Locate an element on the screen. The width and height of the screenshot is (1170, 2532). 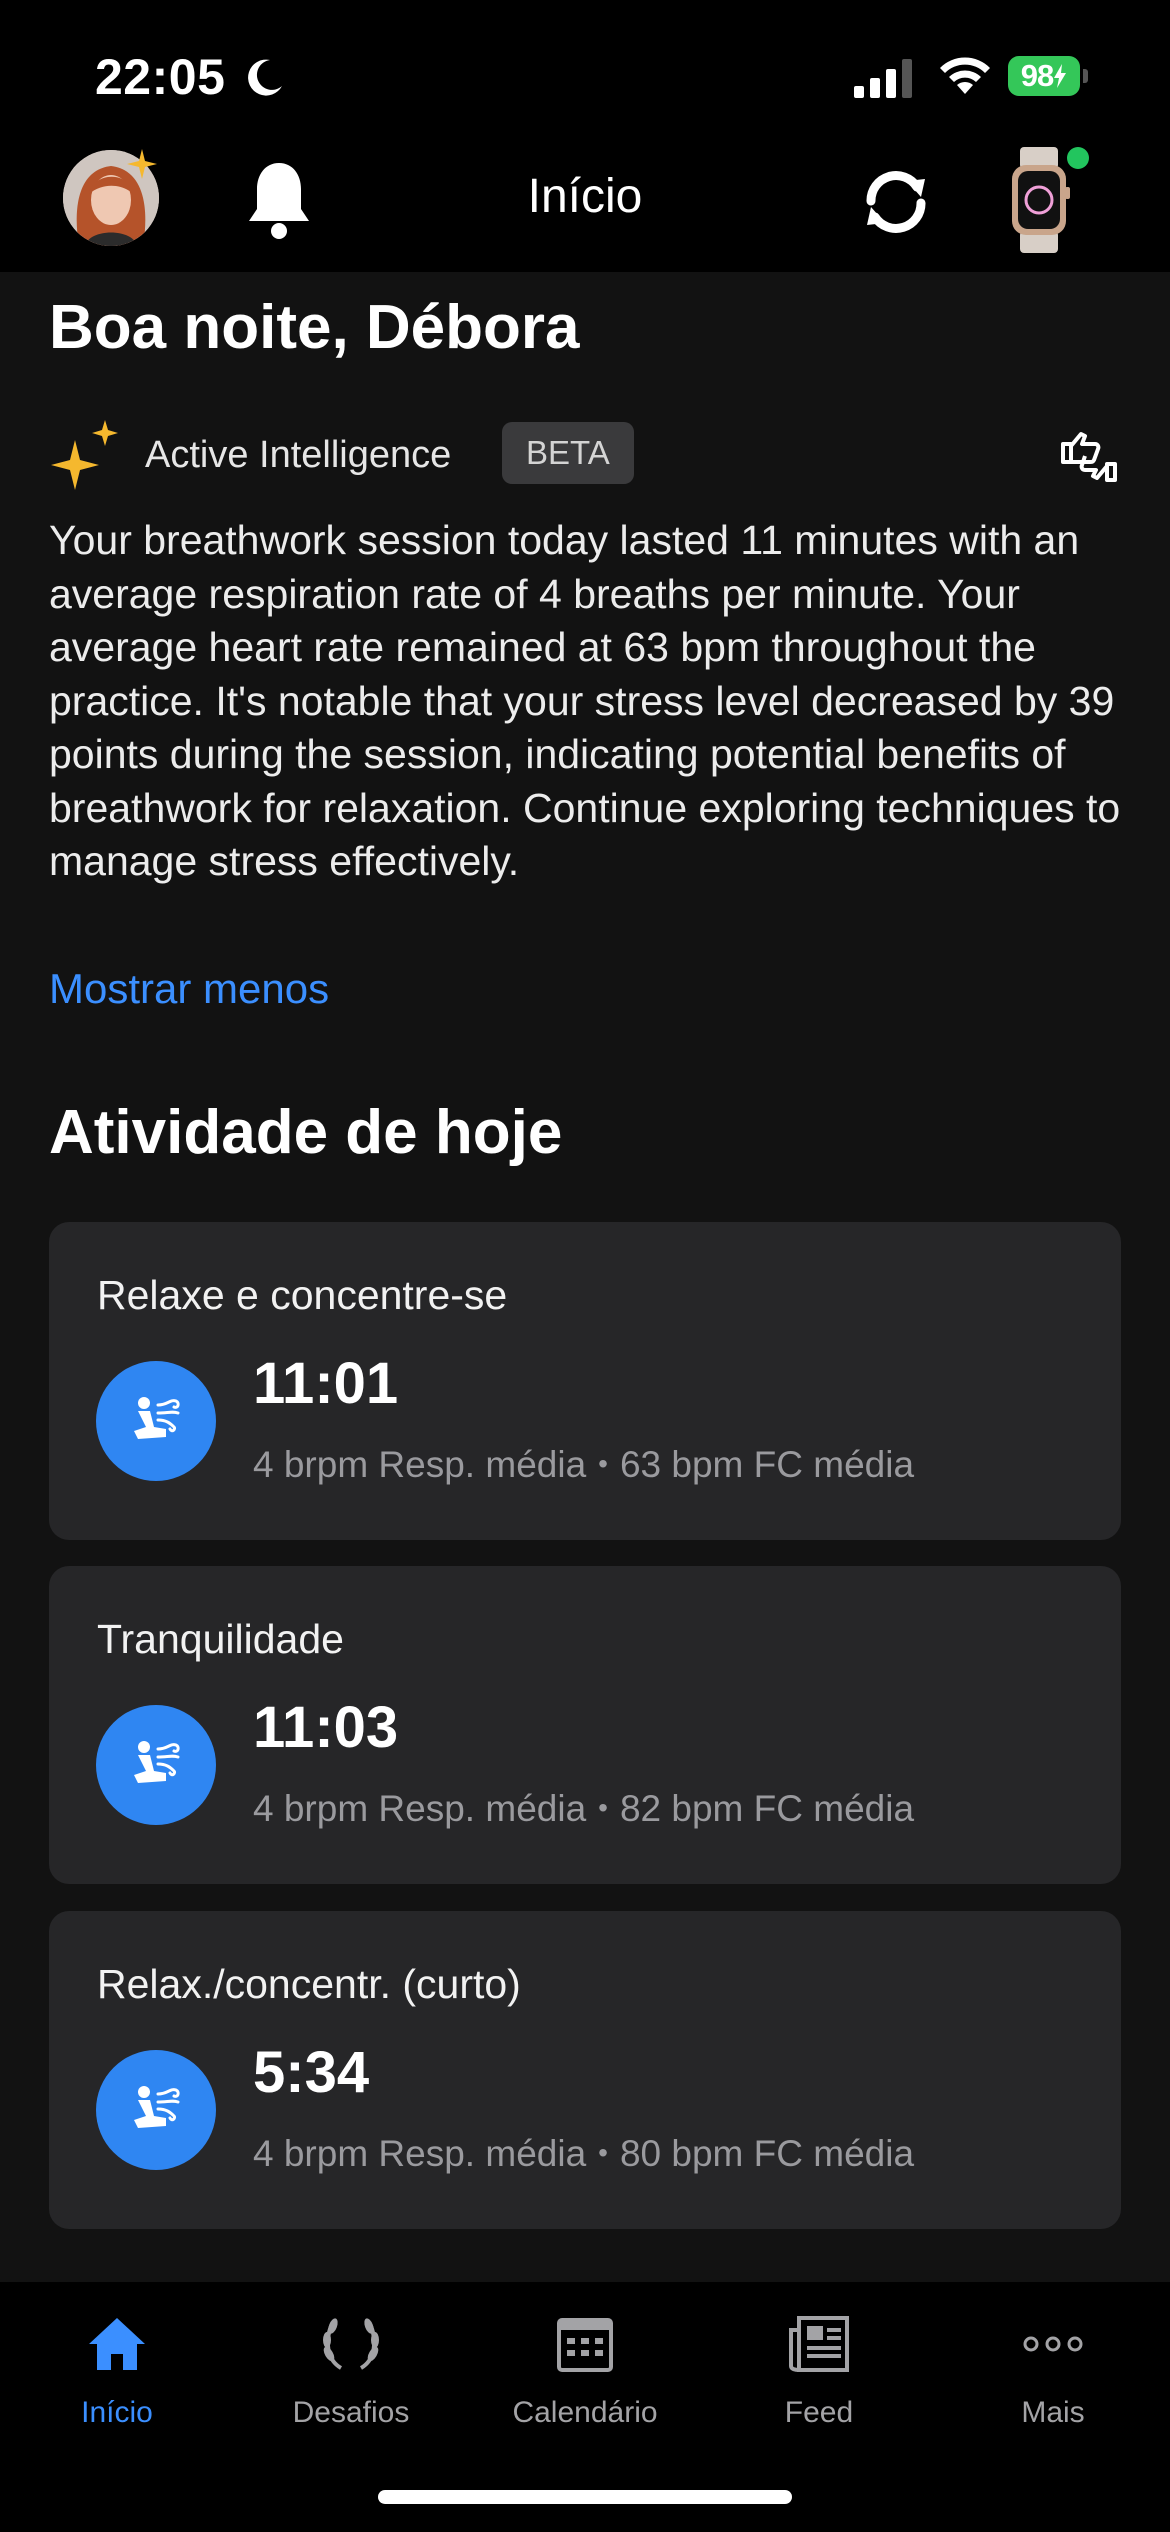
activity-duration: 11:03 is located at coordinates (326, 1727).